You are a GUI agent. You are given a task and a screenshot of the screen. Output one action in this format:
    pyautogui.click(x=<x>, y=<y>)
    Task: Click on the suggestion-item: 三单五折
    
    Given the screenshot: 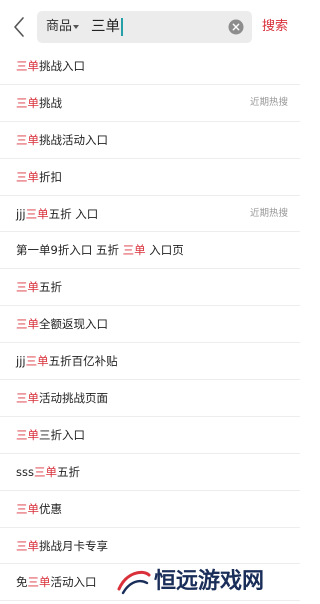 What is the action you would take?
    pyautogui.click(x=150, y=288)
    